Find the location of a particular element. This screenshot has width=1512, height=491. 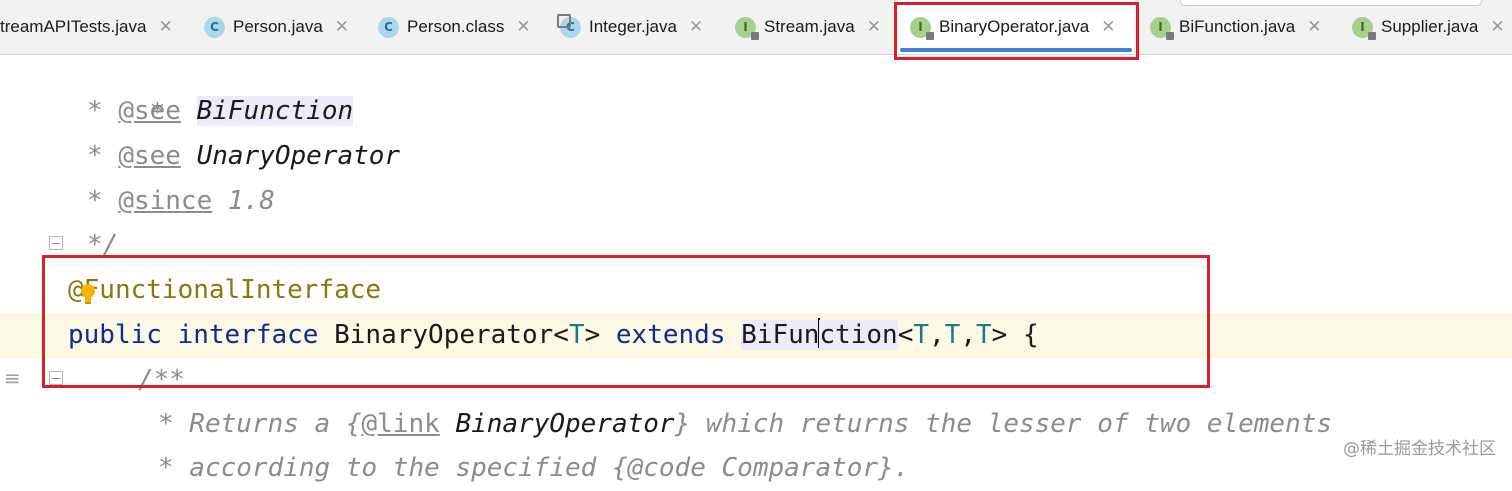

code-line-2: * @see BiFunction is located at coordinates (220, 111).